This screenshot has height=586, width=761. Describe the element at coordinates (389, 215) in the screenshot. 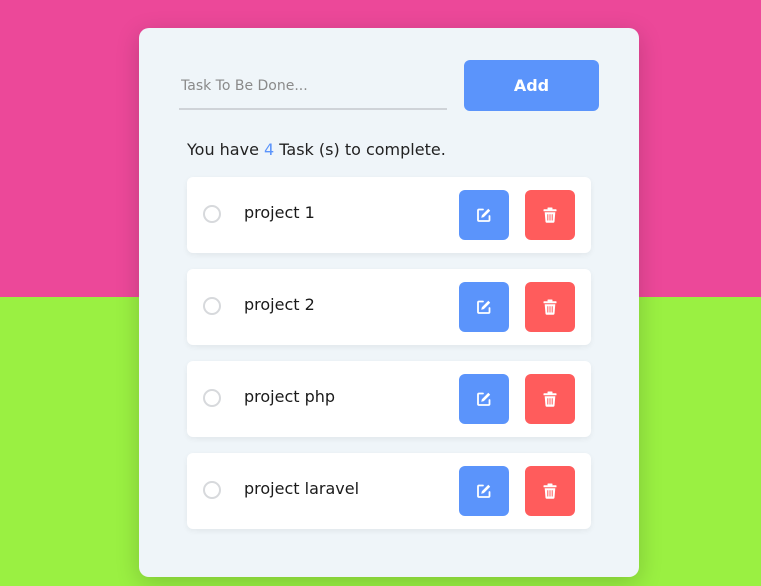

I see `task-item: project 1` at that location.